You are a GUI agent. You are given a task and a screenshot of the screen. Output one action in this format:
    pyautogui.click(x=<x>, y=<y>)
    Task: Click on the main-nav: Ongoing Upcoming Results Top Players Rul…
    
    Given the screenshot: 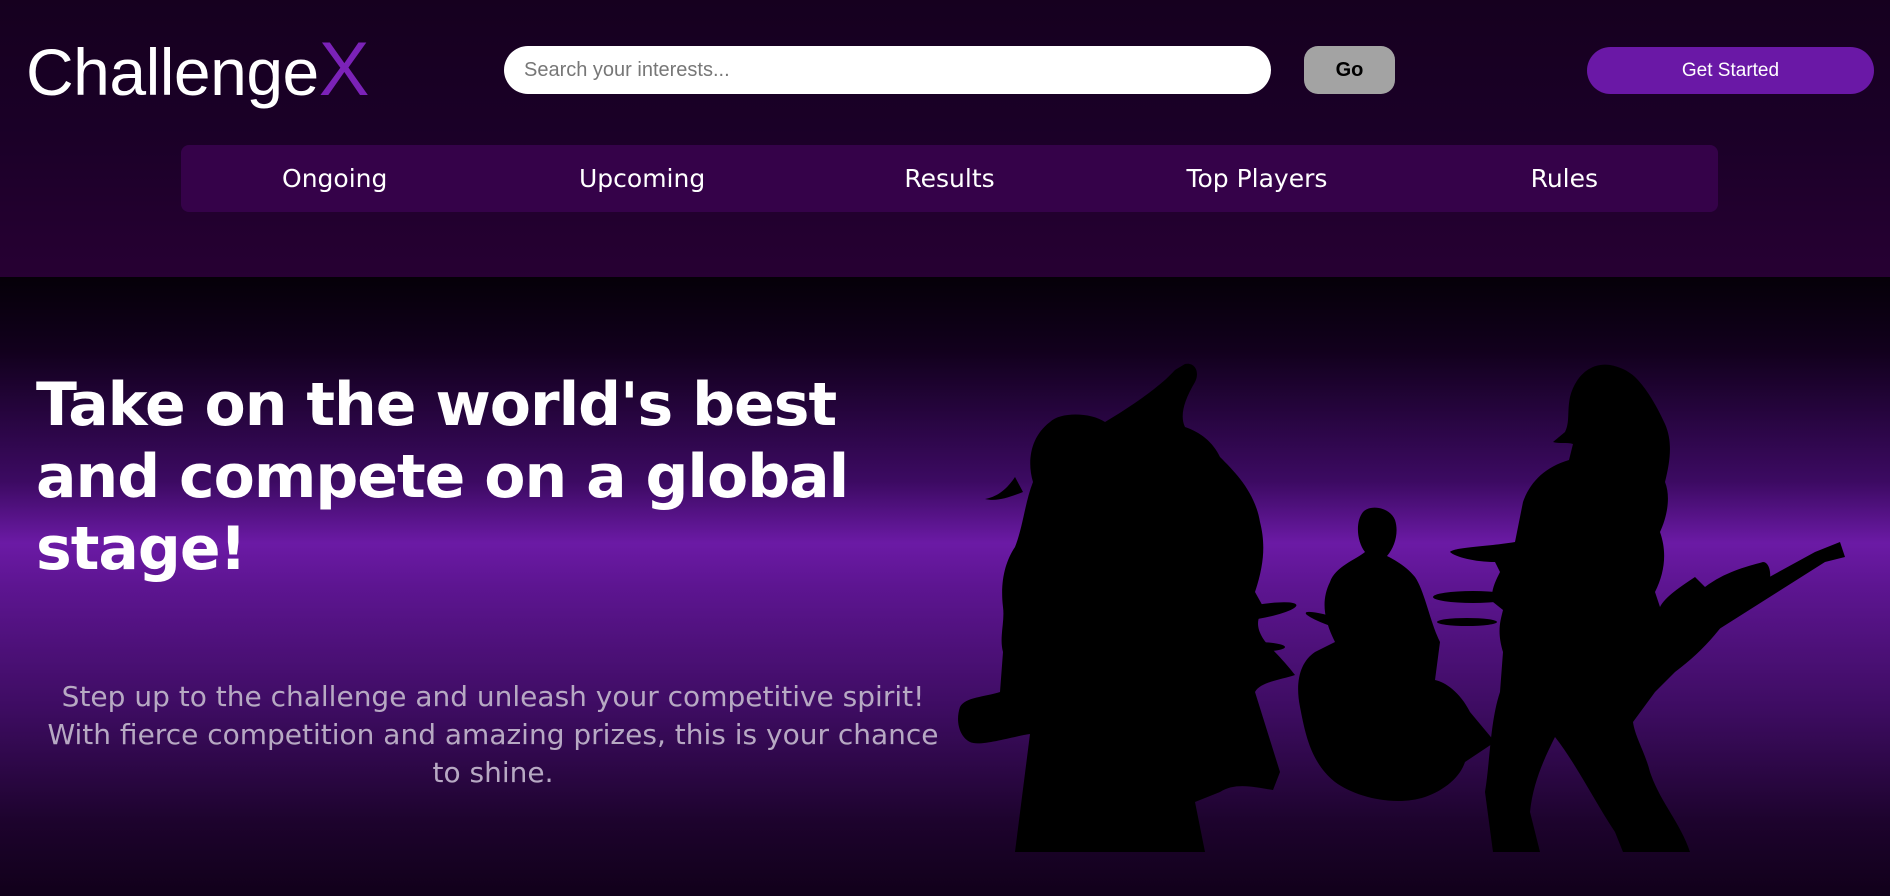 What is the action you would take?
    pyautogui.click(x=949, y=178)
    